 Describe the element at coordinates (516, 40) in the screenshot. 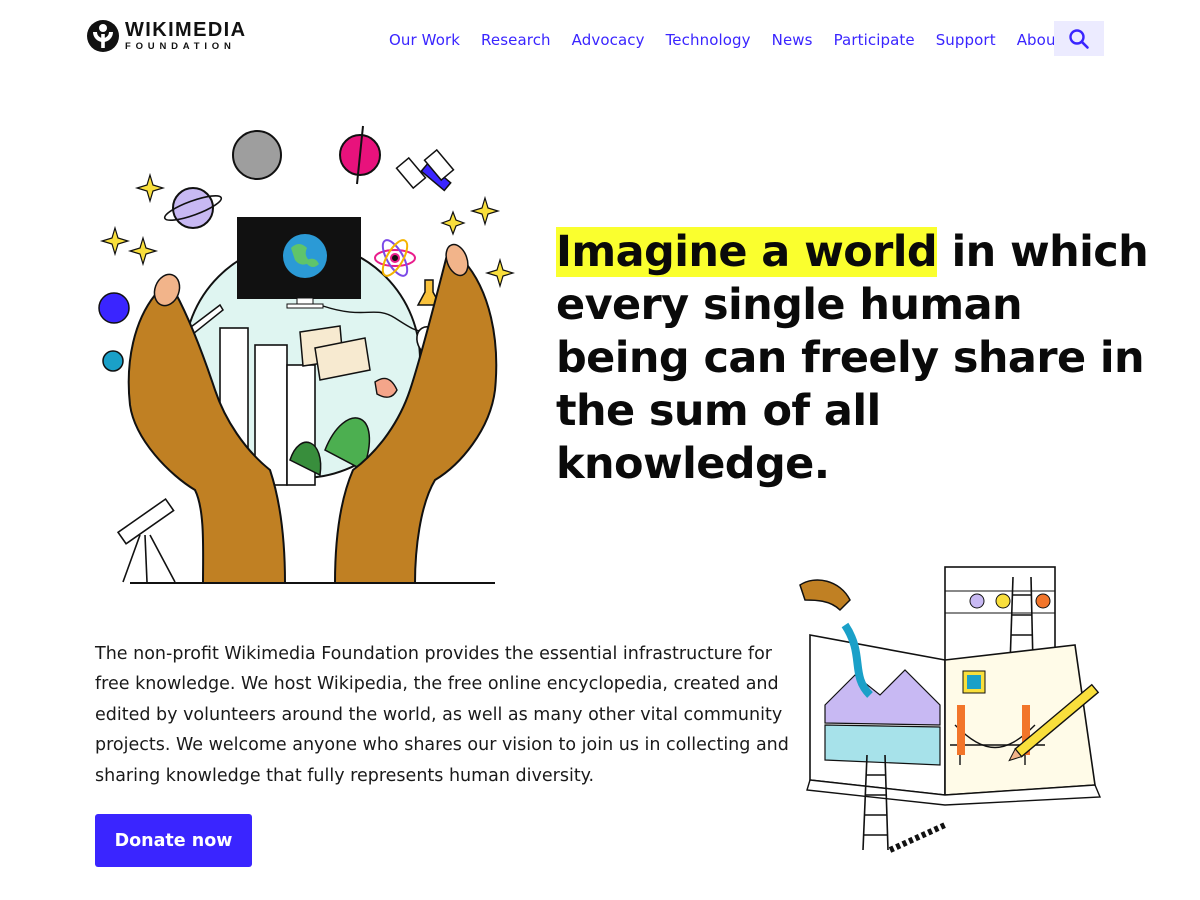

I see `nav-research: Research` at that location.